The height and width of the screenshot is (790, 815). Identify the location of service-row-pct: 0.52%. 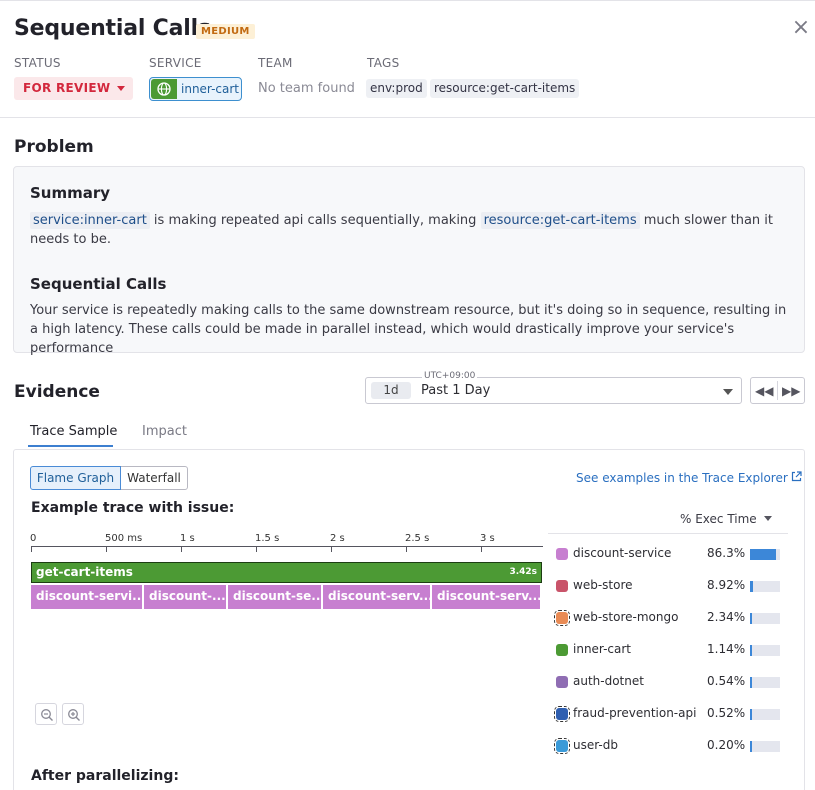
(726, 713).